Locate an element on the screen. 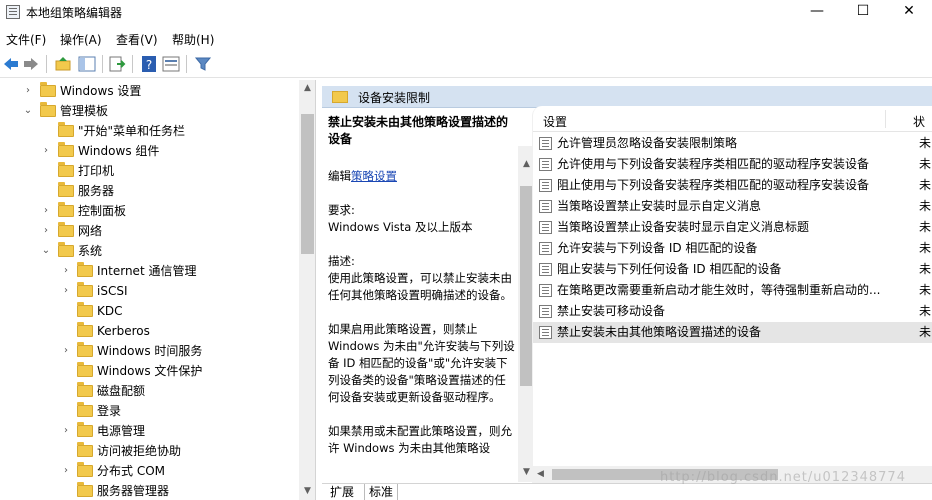 The height and width of the screenshot is (500, 932). scroll-down-icon: ▼ is located at coordinates (307, 491).